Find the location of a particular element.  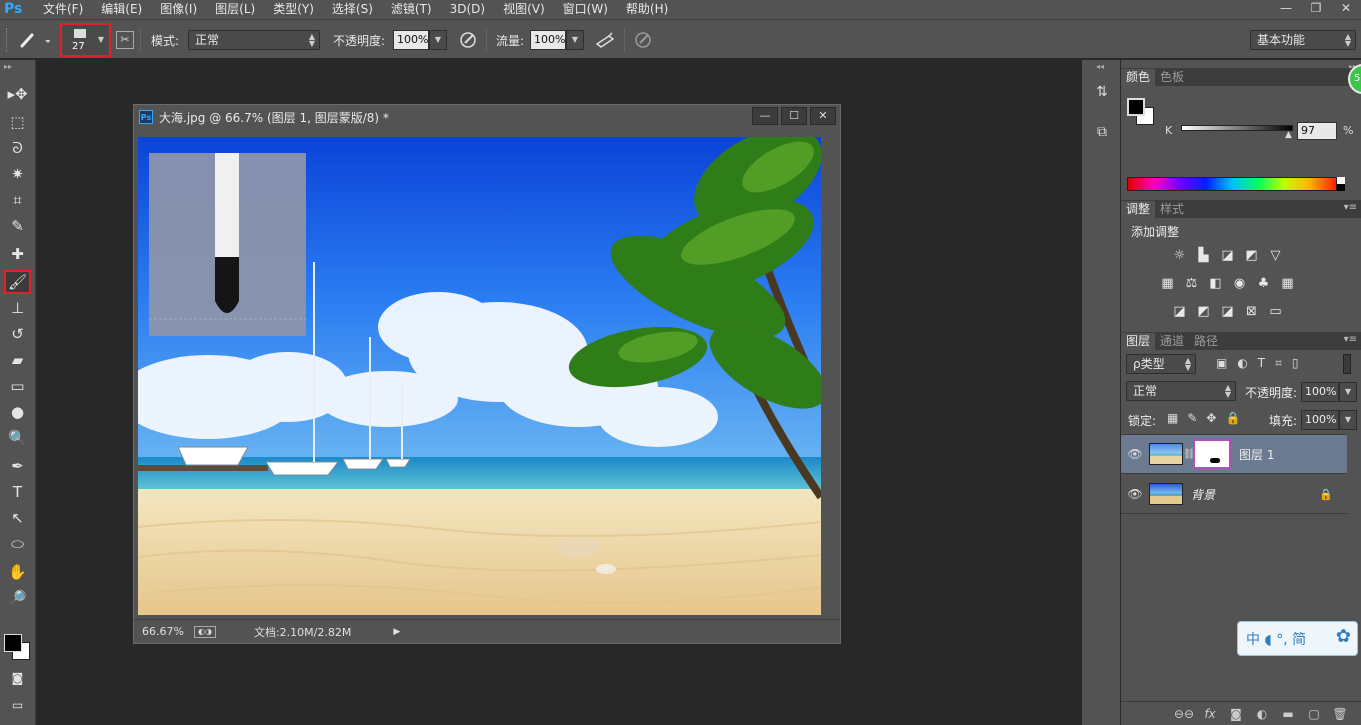

tab-paths: 路径 is located at coordinates (1206, 341).